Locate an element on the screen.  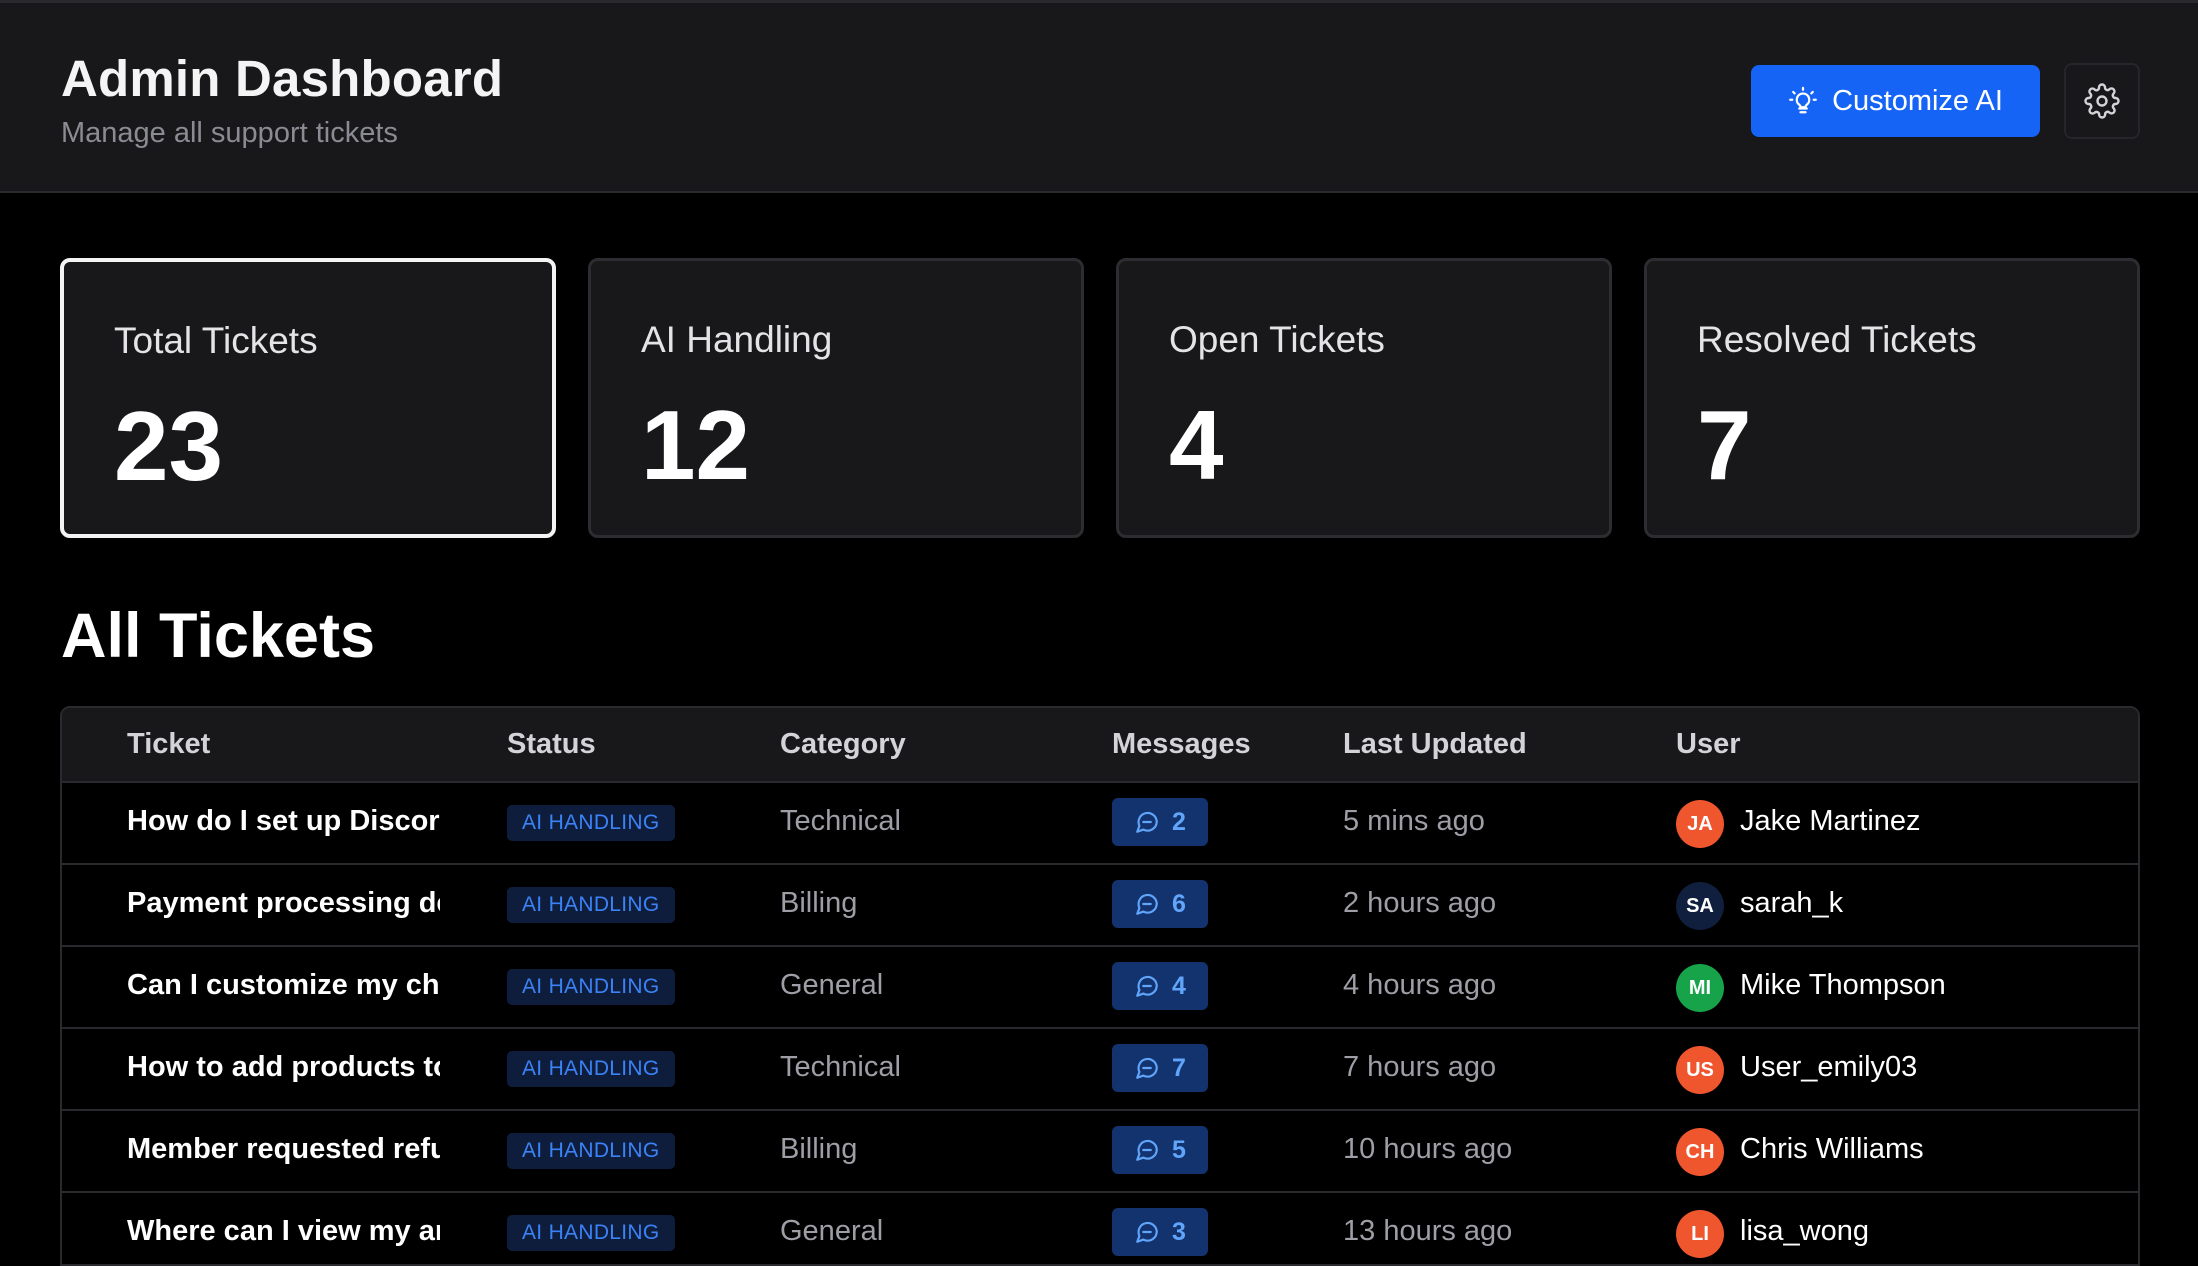
last-updated: 4 hours ago is located at coordinates (1420, 985).